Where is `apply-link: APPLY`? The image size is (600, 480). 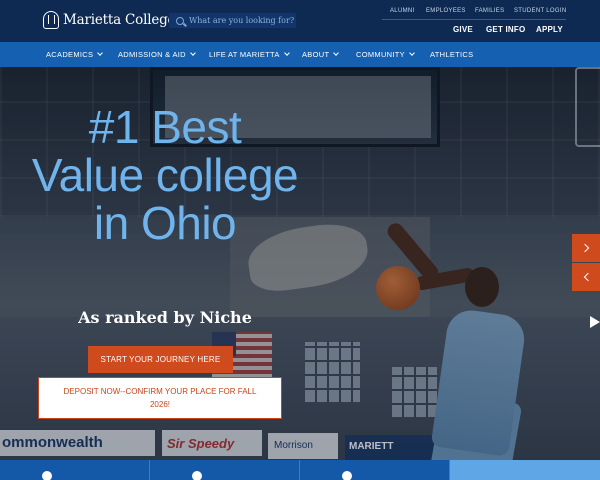
apply-link: APPLY is located at coordinates (549, 29).